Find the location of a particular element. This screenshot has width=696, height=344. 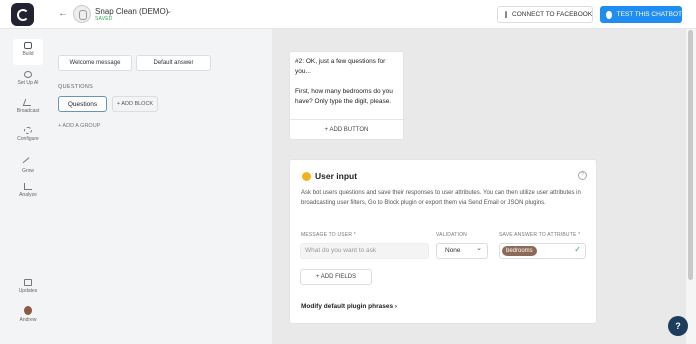

validation-select: None is located at coordinates (462, 250).